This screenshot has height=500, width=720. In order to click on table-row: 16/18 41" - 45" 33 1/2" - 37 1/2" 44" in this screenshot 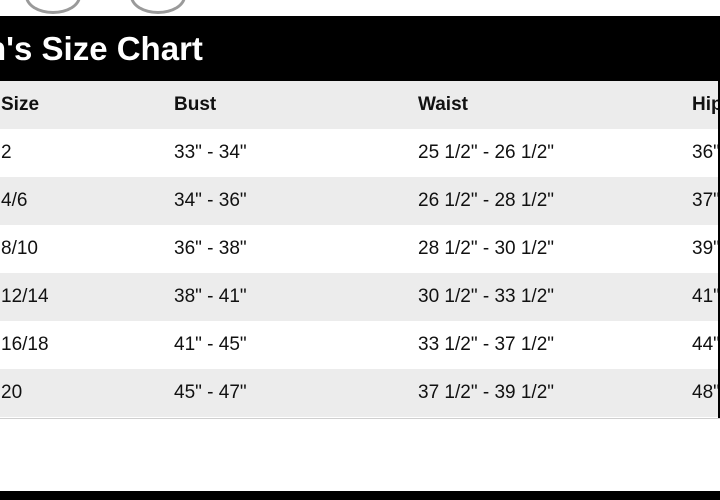, I will do `click(360, 345)`.